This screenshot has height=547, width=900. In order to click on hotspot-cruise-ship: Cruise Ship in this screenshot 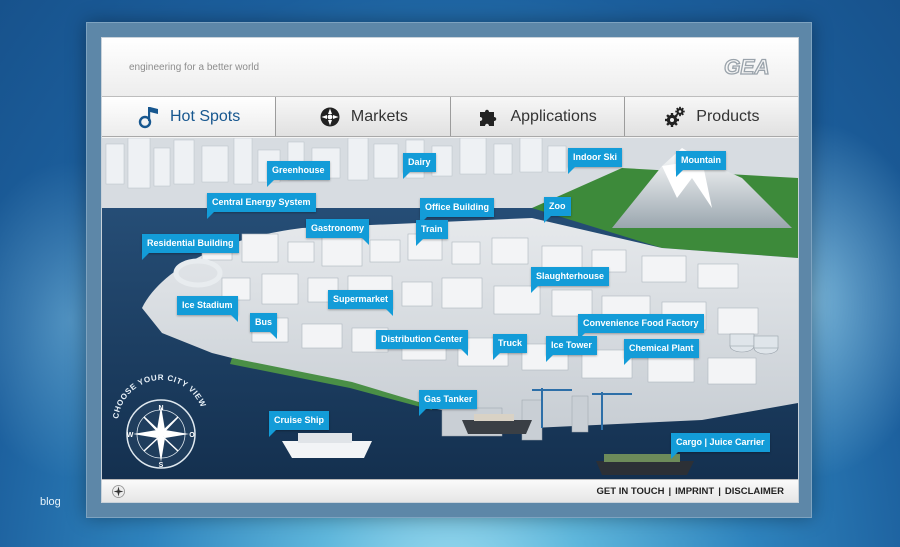, I will do `click(299, 424)`.